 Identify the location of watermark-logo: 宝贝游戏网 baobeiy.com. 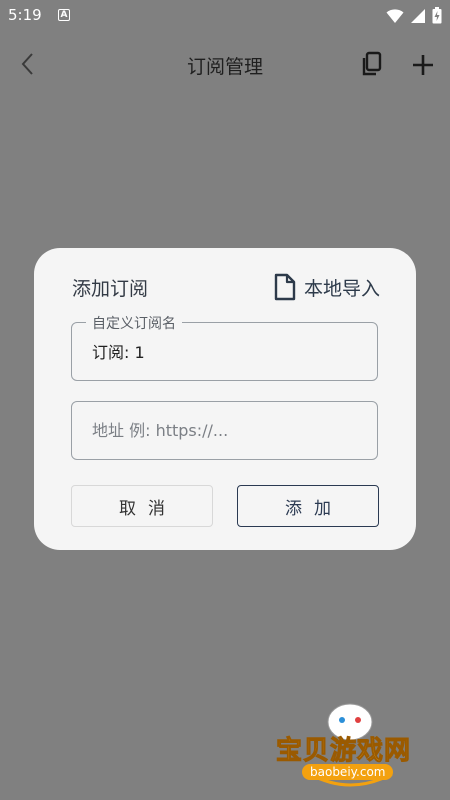
(350, 746).